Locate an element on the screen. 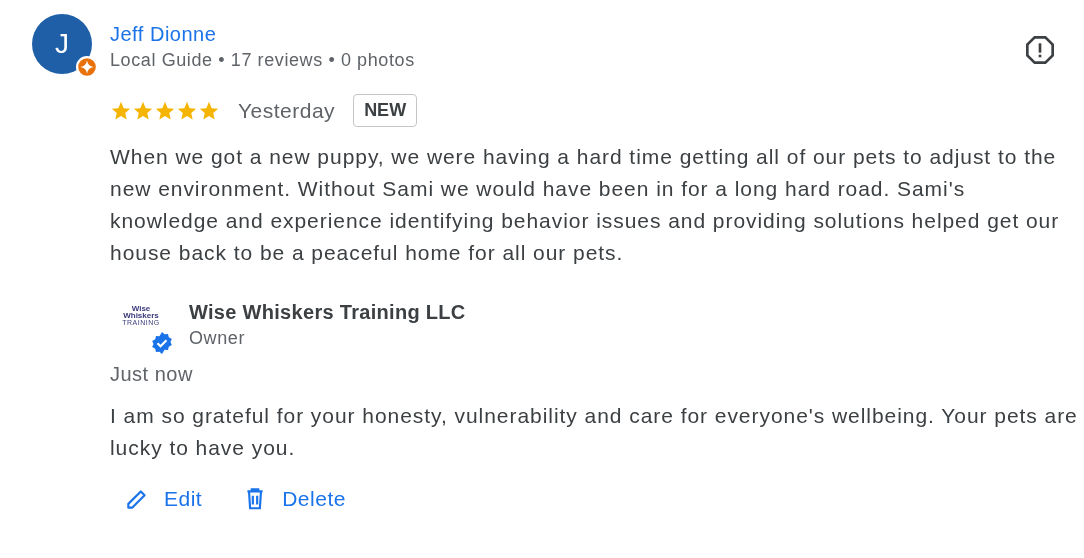 Image resolution: width=1084 pixels, height=558 pixels. reviewer-meta: Local Guide • 17 reviews • 0 photos is located at coordinates (262, 60).